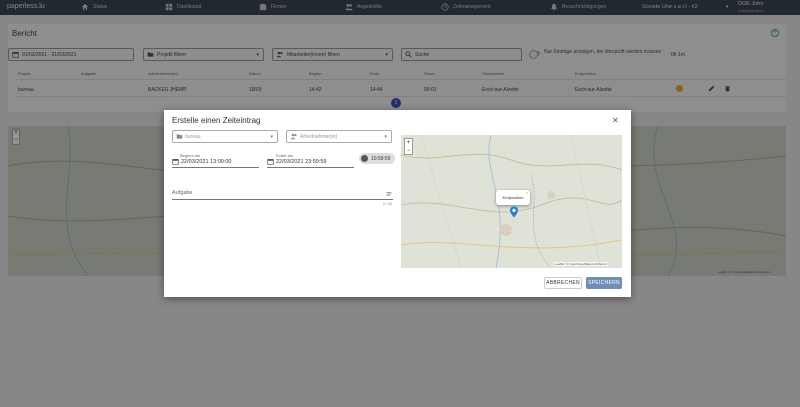 This screenshot has width=800, height=407. I want to click on employee-select: Arbeitnehmer(in) ▾, so click(339, 136).